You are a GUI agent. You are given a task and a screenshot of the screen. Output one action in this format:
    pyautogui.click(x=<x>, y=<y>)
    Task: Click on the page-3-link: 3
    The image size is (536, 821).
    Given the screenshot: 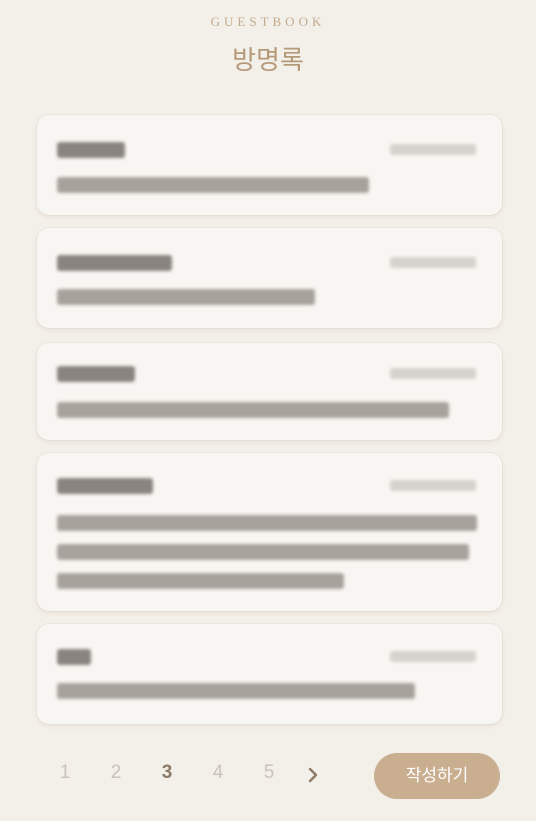 What is the action you would take?
    pyautogui.click(x=167, y=773)
    